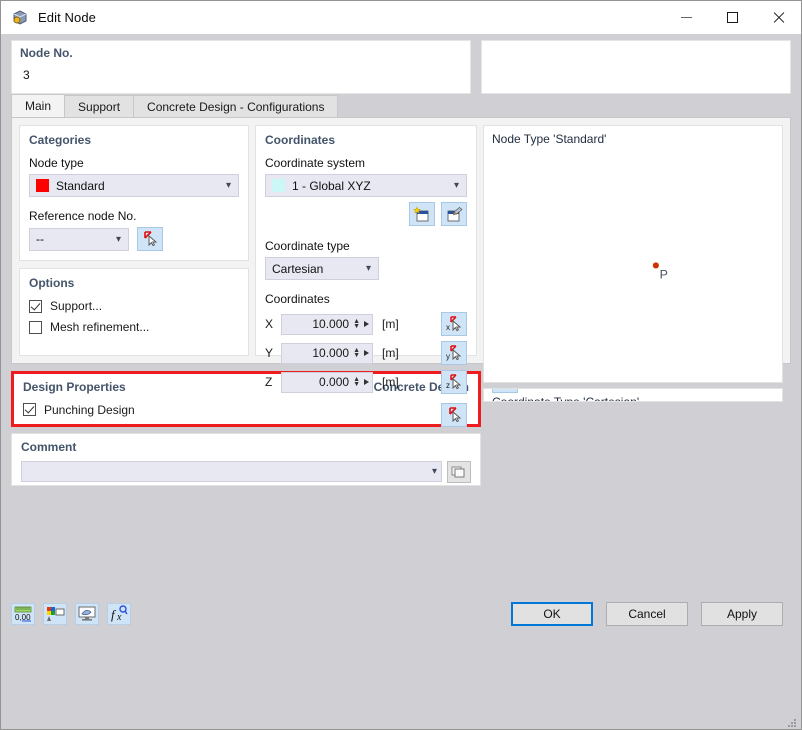  I want to click on top-right-panel, so click(636, 67).